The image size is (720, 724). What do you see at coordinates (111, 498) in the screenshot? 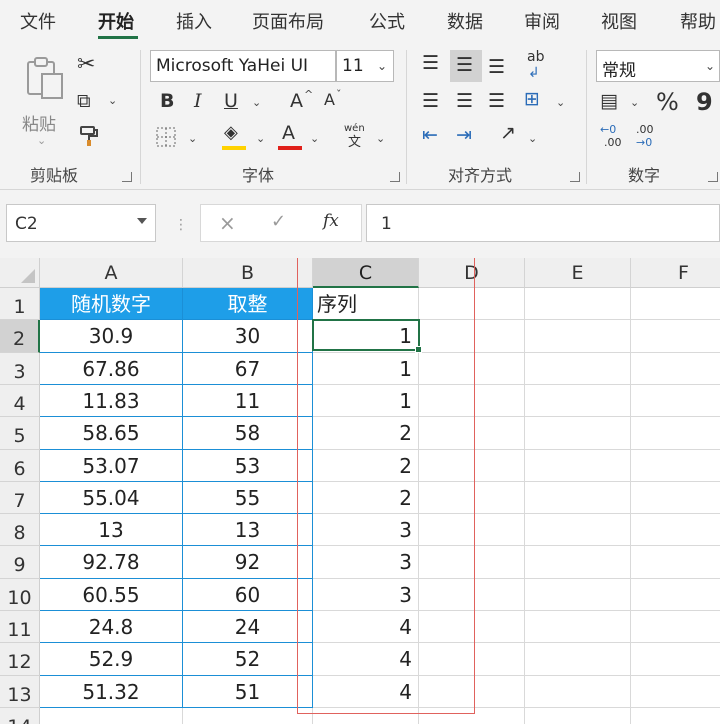
I see `cell-a7: 55.04` at bounding box center [111, 498].